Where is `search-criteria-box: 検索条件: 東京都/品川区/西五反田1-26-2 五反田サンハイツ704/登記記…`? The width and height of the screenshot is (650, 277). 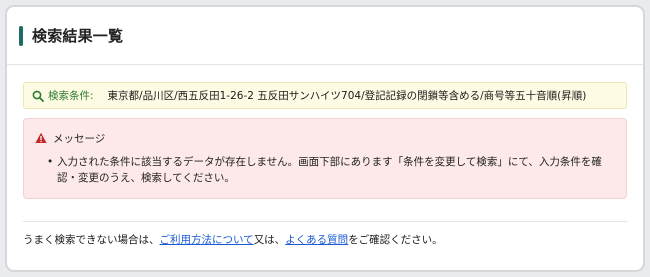
search-criteria-box: 検索条件: 東京都/品川区/西五反田1-26-2 五反田サンハイツ704/登記記… is located at coordinates (325, 95).